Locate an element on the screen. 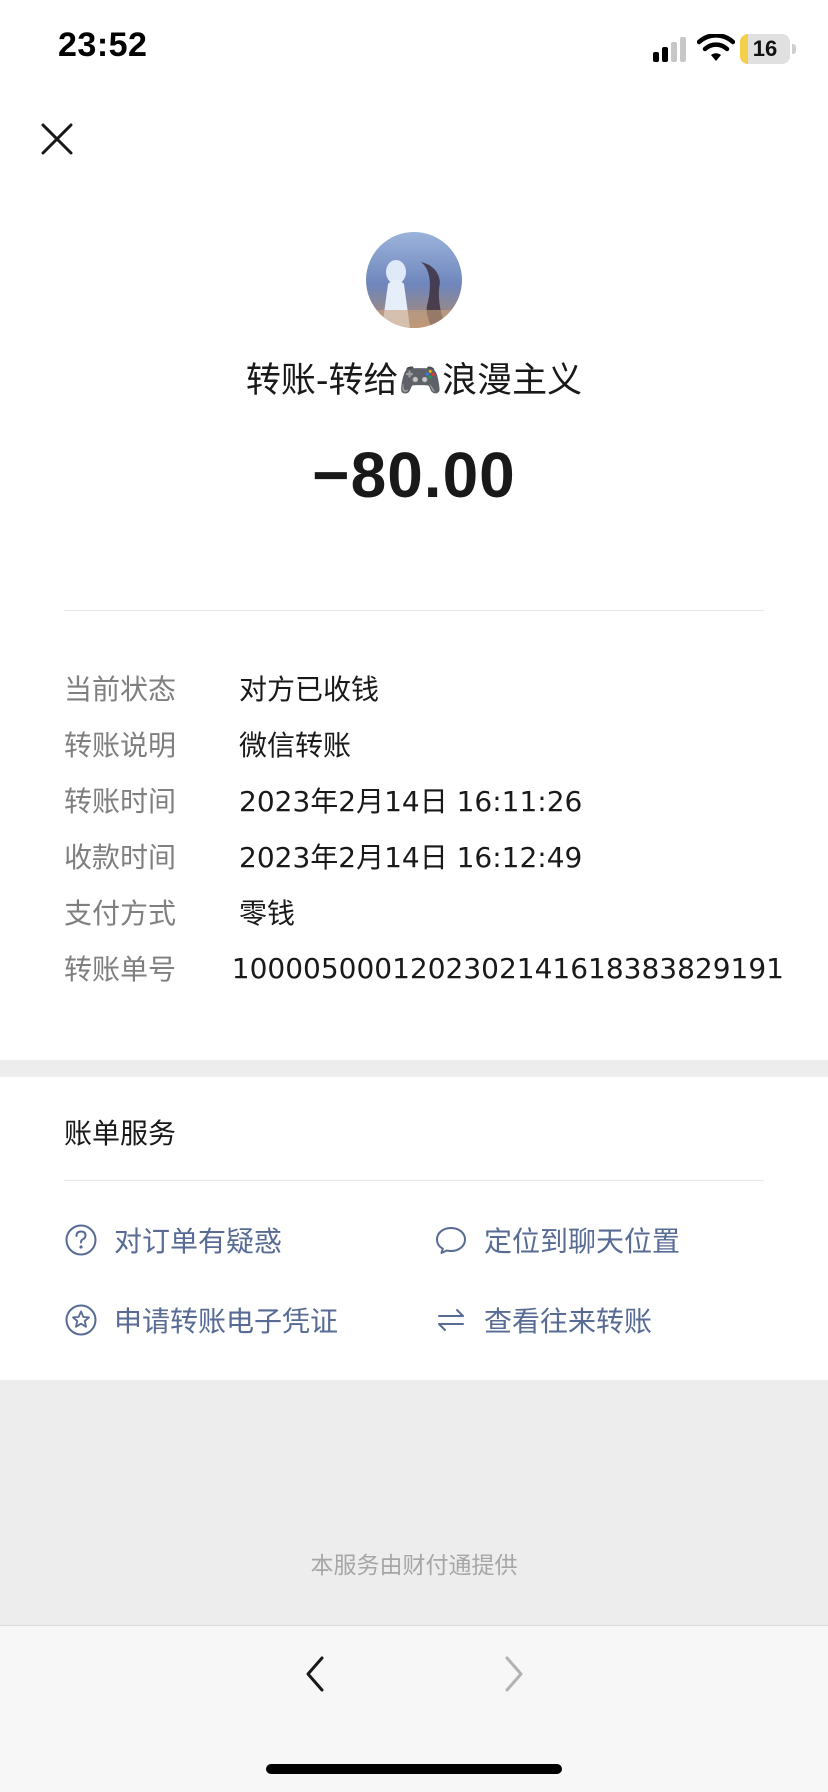 Image resolution: width=828 pixels, height=1792 pixels. view-transfers-link: 查看往来转账 is located at coordinates (543, 1320).